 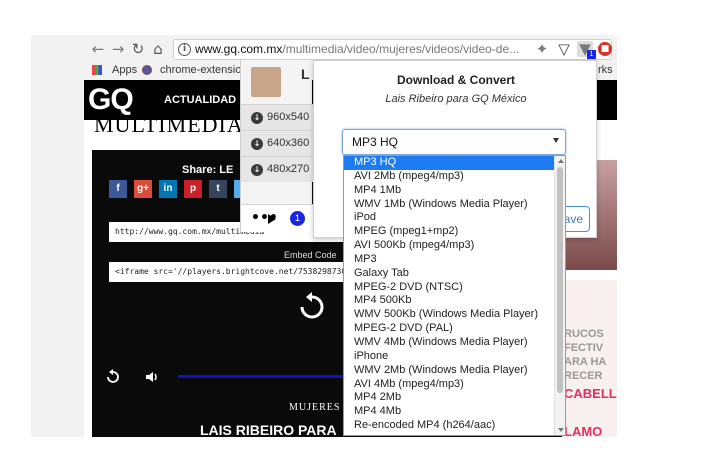 What do you see at coordinates (449, 205) in the screenshot?
I see `format-option: WMV 1Mb (Windows Media Player)` at bounding box center [449, 205].